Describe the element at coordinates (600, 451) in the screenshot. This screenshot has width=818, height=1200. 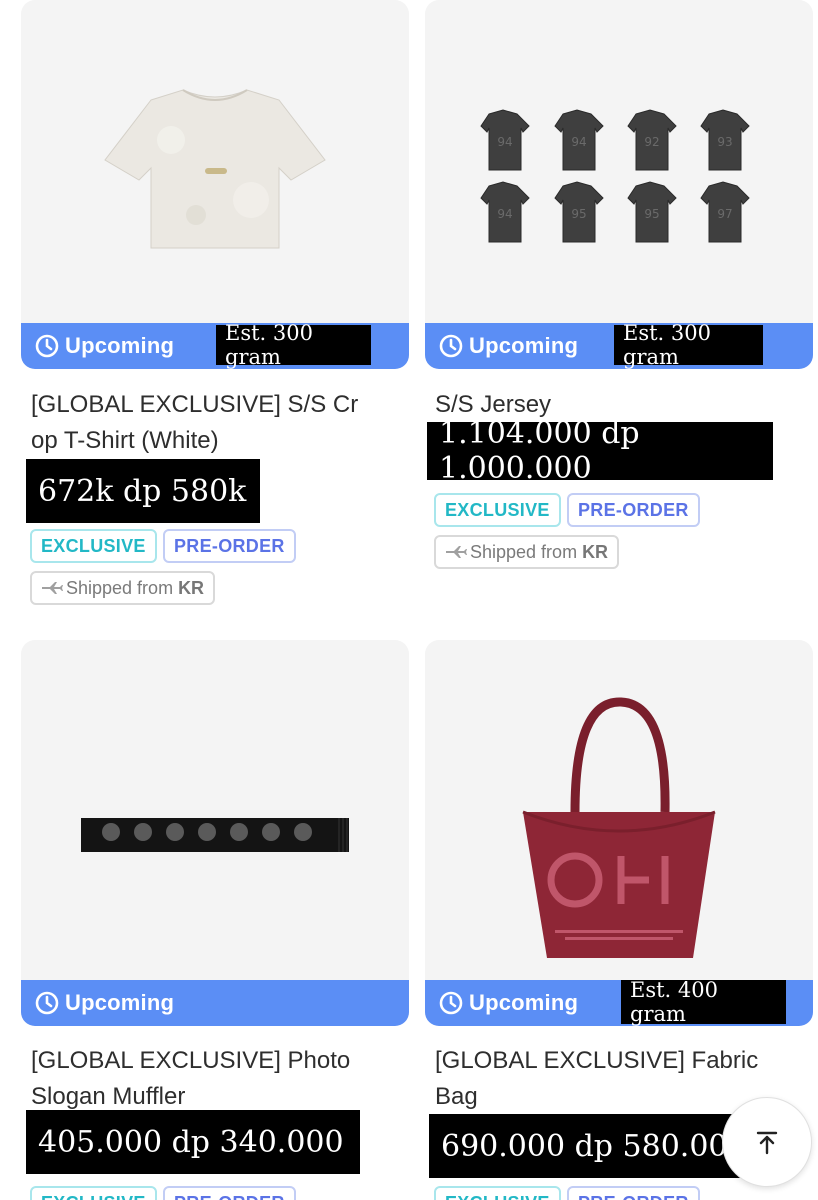
I see `price-label: 1.104.000 dp 1.000.000` at that location.